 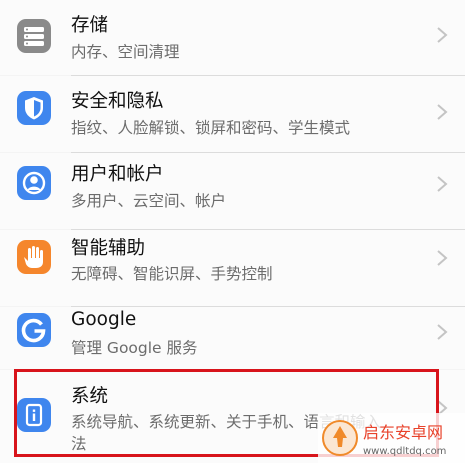 I want to click on item-title: 智能辅助, so click(x=108, y=248).